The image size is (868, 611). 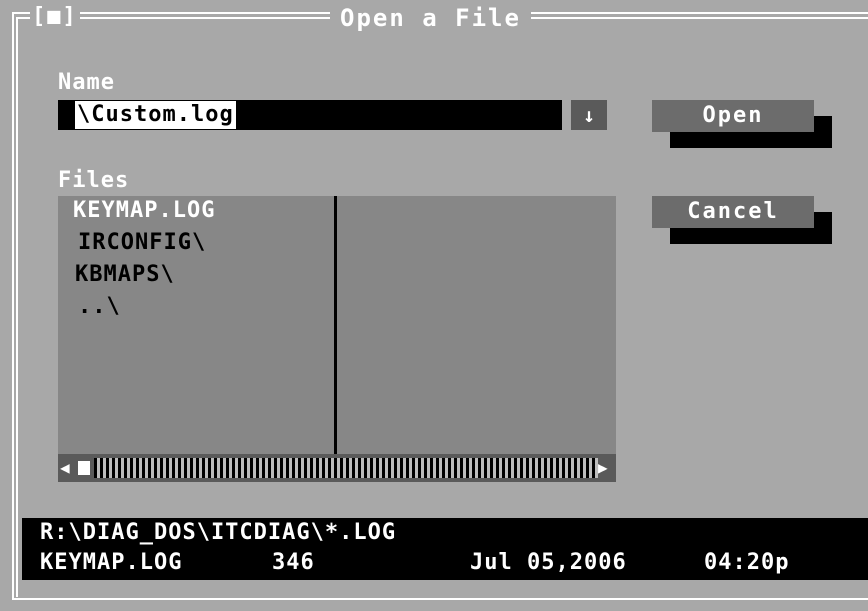 What do you see at coordinates (94, 180) in the screenshot?
I see `files-label: Files` at bounding box center [94, 180].